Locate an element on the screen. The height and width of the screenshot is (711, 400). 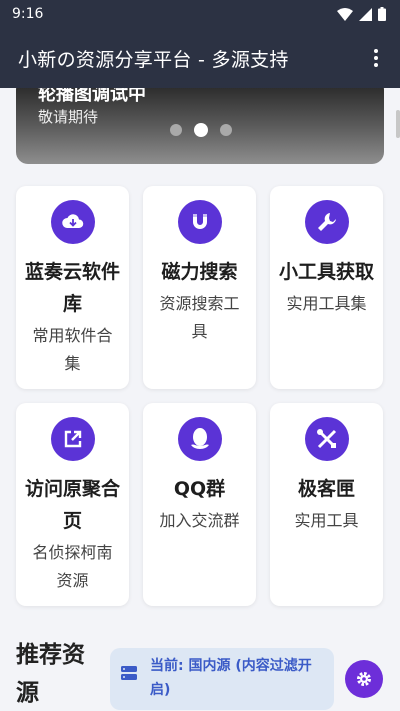
more-options-icon is located at coordinates (376, 58).